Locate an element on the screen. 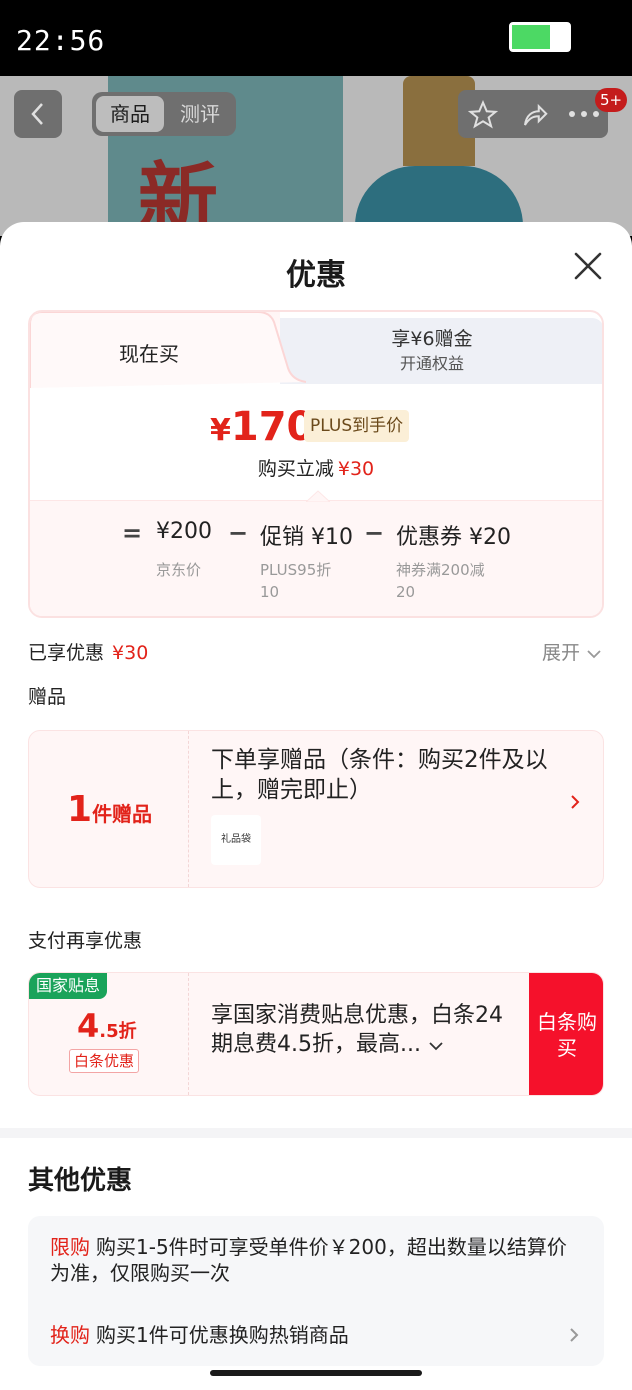  list-item: 换购 购买1件可优惠换购热销商品 is located at coordinates (310, 1335).